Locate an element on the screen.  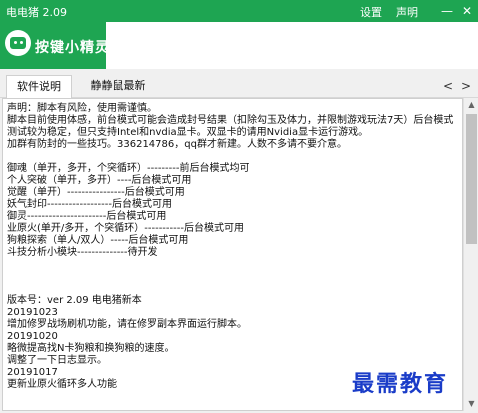
text-line: 20191017 is located at coordinates (32, 372).